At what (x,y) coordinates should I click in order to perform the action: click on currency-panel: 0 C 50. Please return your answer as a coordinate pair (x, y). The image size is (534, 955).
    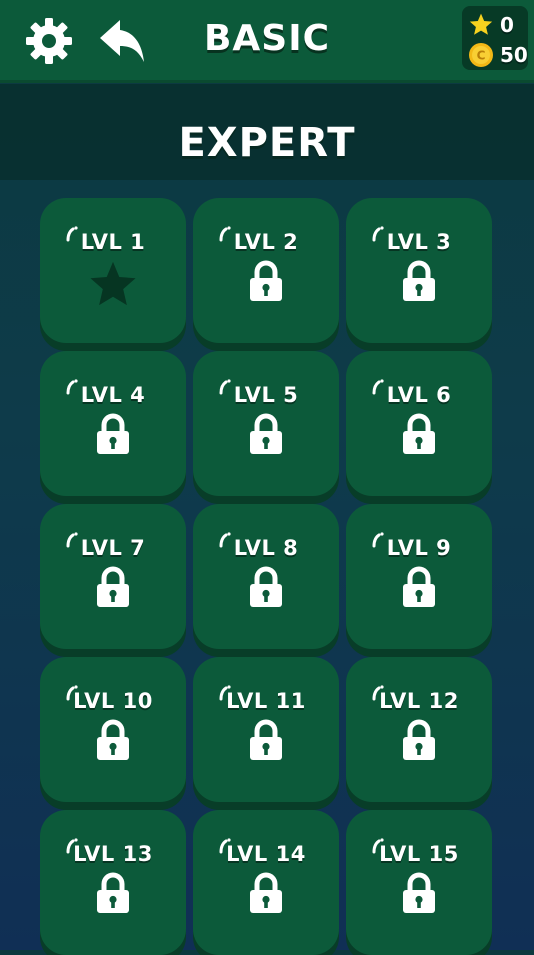
    Looking at the image, I should click on (495, 38).